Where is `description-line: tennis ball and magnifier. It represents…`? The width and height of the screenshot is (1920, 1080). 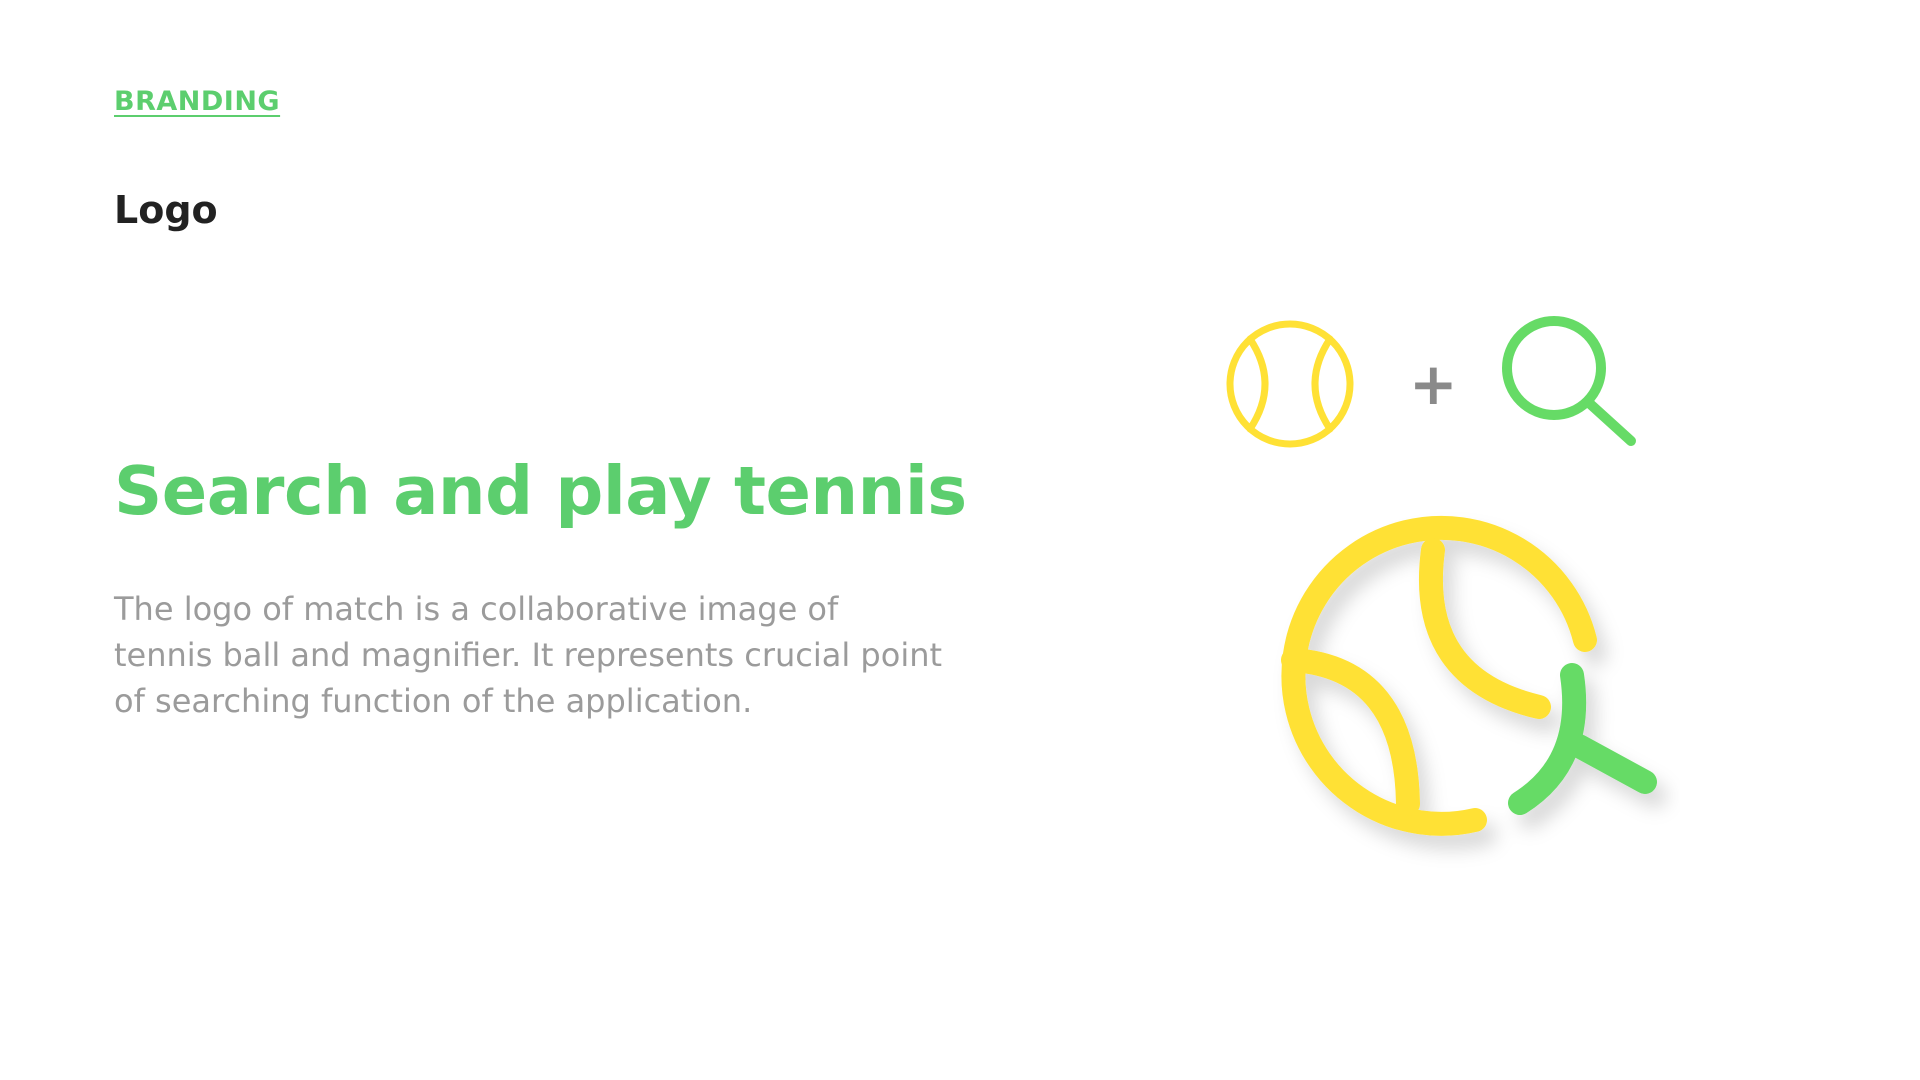
description-line: tennis ball and magnifier. It represents… is located at coordinates (528, 655).